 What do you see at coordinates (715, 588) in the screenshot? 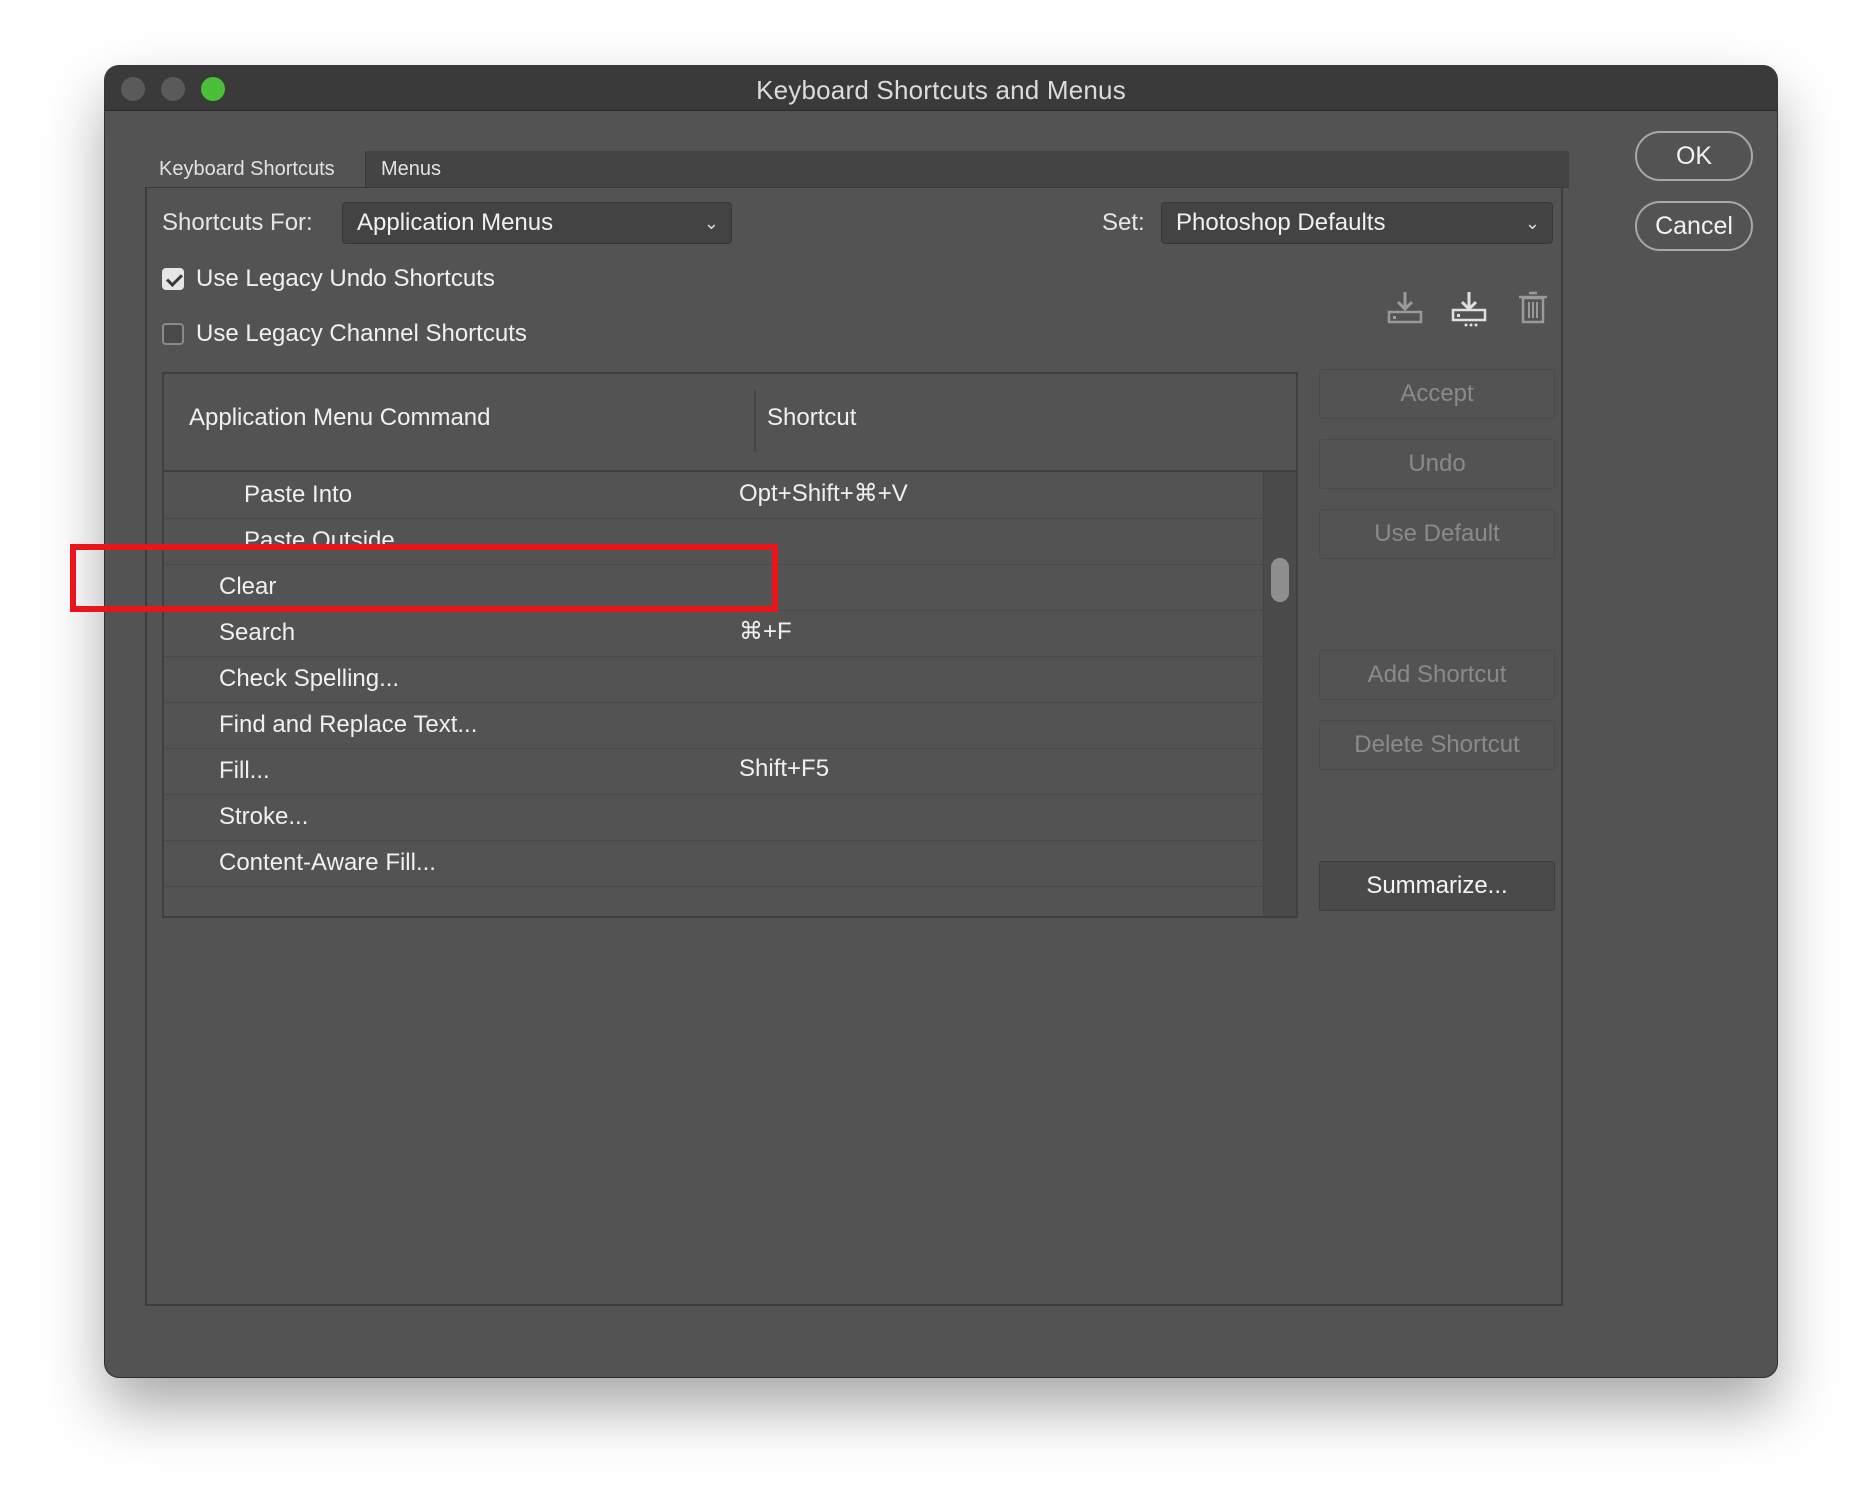
I see `table-row: Clear` at bounding box center [715, 588].